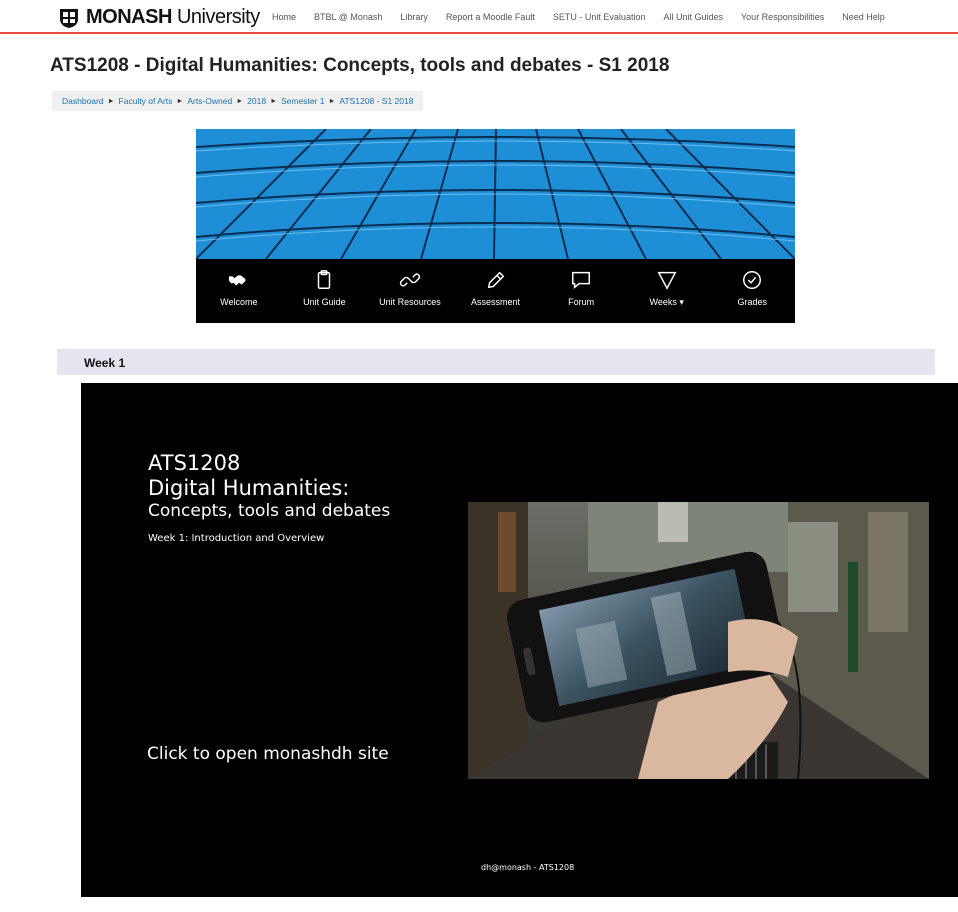 The width and height of the screenshot is (958, 912). What do you see at coordinates (495, 280) in the screenshot?
I see `pencil-icon` at bounding box center [495, 280].